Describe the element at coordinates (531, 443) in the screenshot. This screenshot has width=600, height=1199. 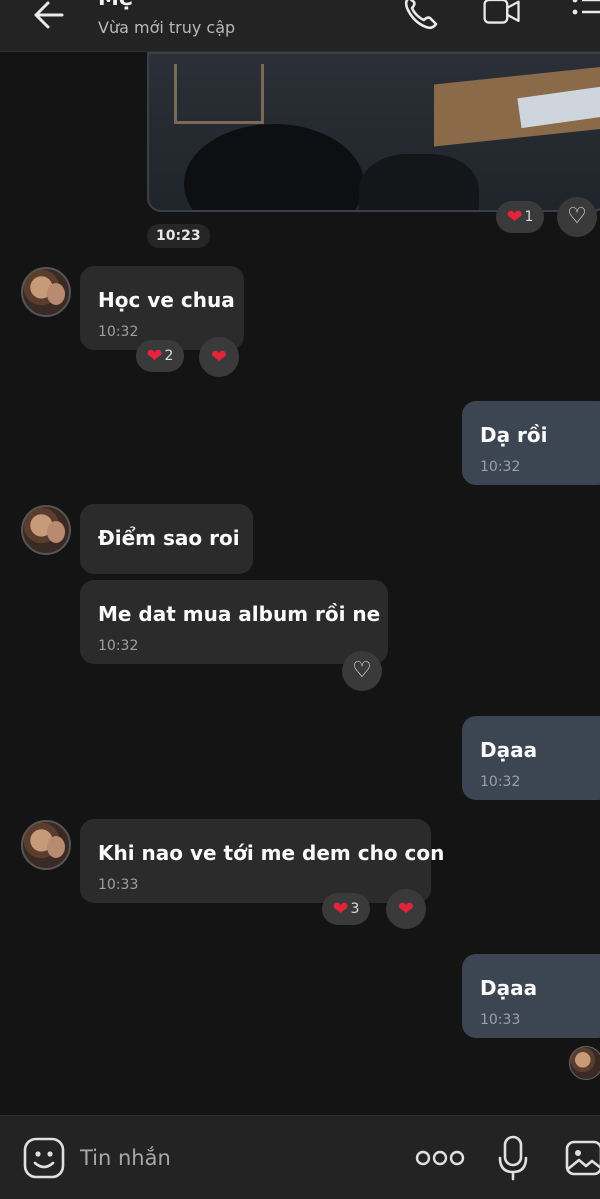
I see `message-bubble-outgoing: Dạ rồi 10:32` at that location.